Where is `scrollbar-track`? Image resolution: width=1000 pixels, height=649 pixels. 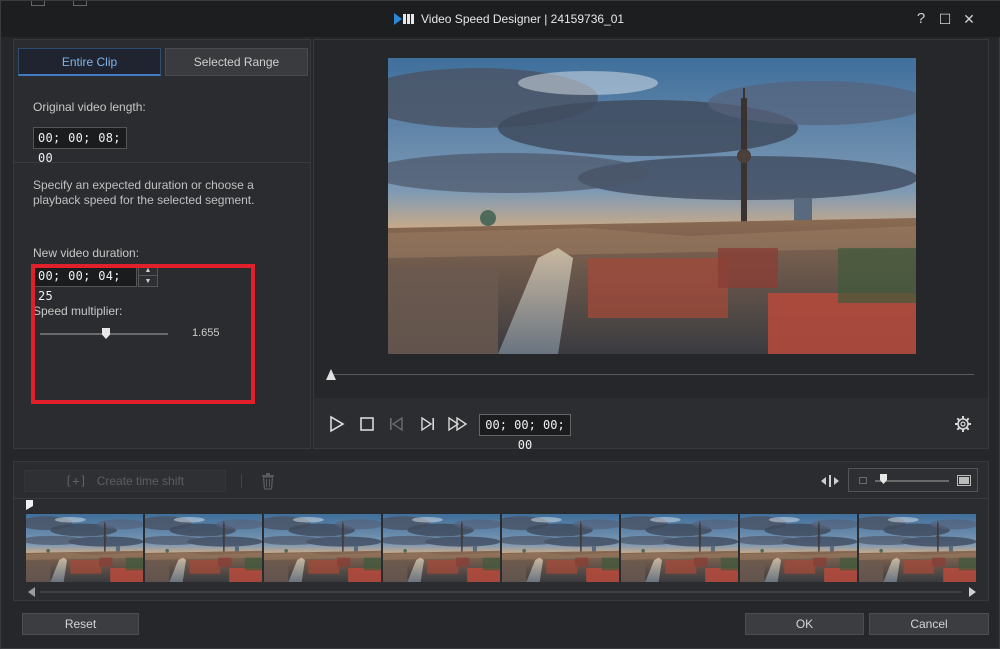 scrollbar-track is located at coordinates (501, 592).